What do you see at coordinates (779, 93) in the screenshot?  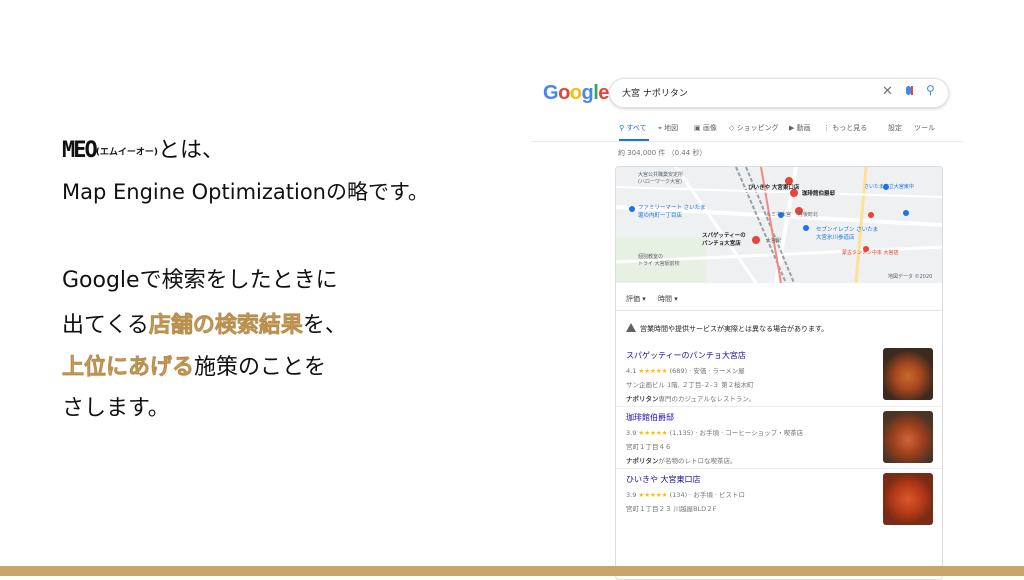 I see `search-box: 大宮 ナポリタン ✕ ⚲` at bounding box center [779, 93].